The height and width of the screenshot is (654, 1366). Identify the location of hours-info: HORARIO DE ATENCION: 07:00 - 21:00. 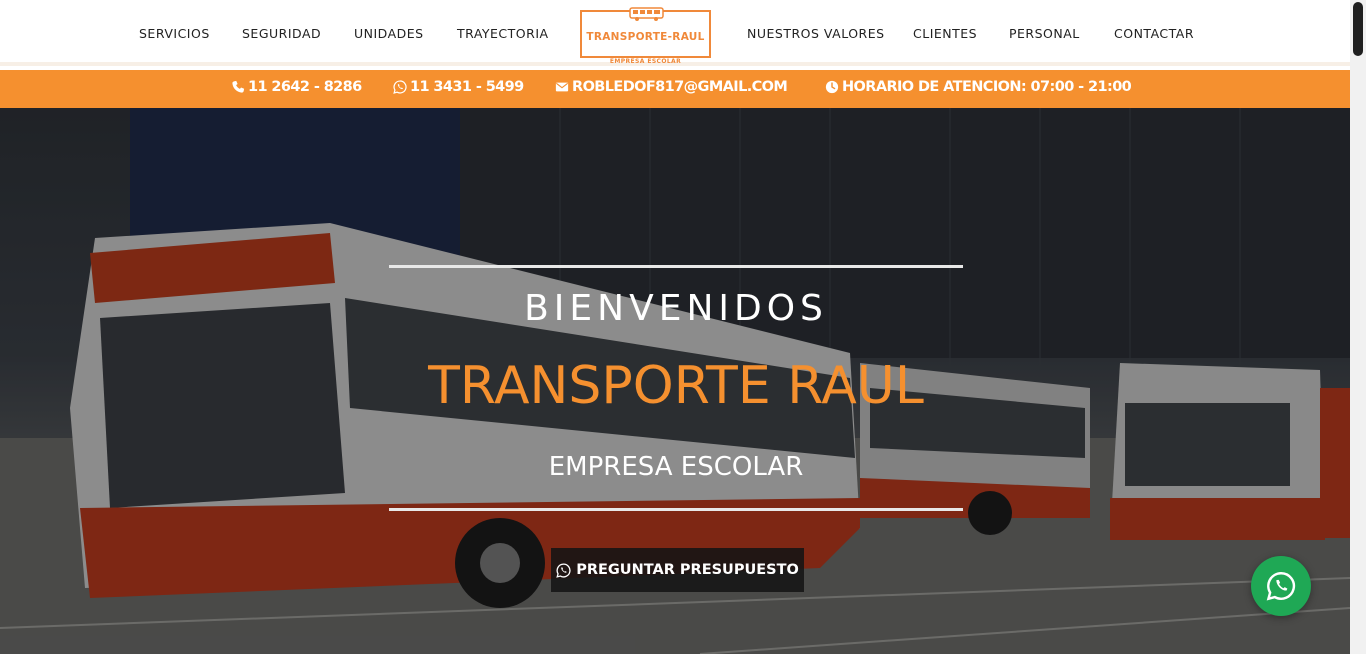
(978, 87).